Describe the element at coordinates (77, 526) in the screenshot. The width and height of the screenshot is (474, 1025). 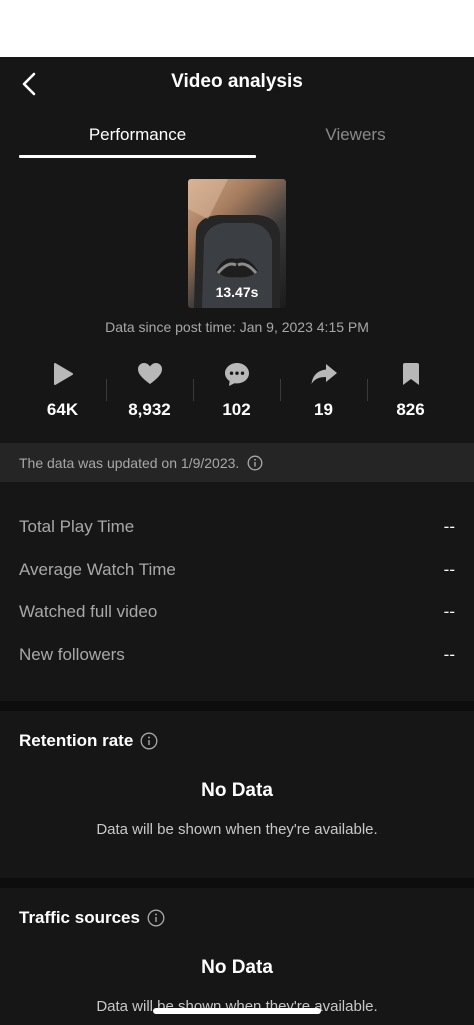
I see `metric-label: Total Play Time` at that location.